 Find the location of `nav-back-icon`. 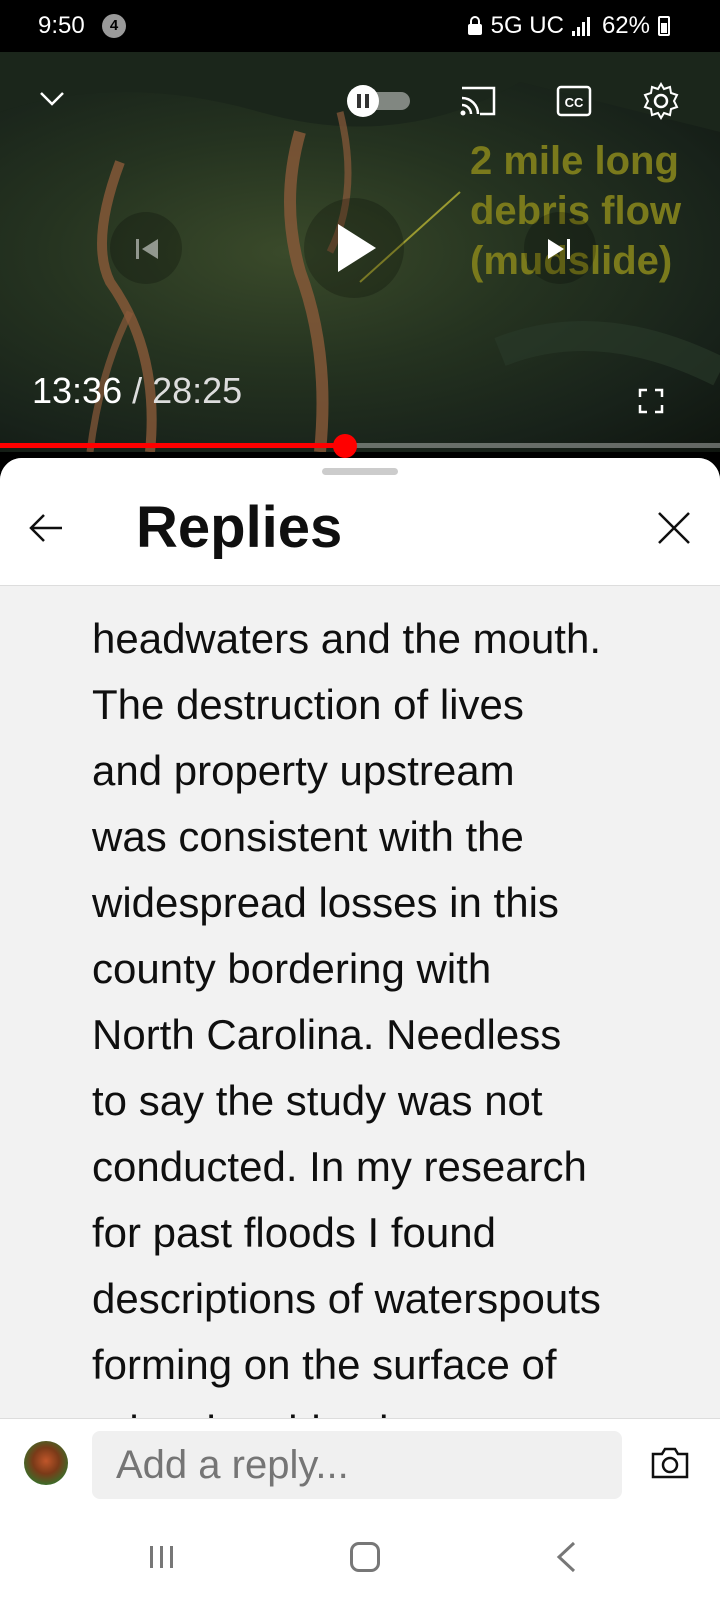

nav-back-icon is located at coordinates (566, 1557).